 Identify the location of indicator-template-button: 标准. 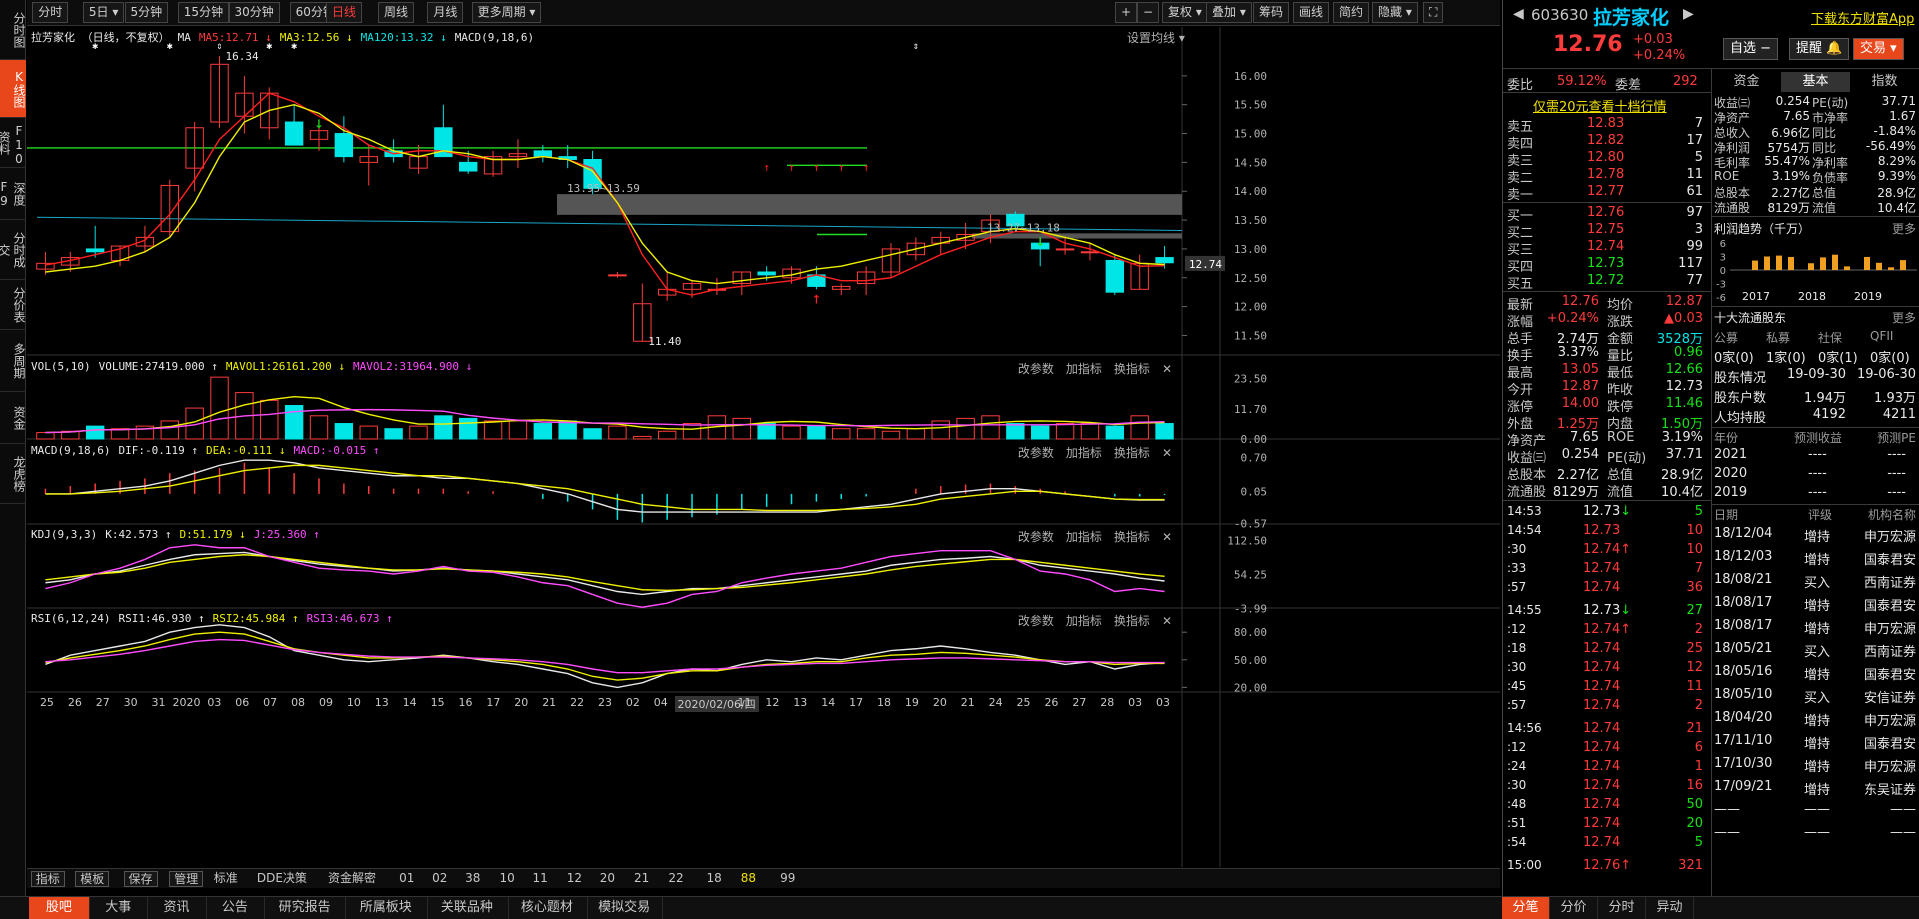
(226, 879).